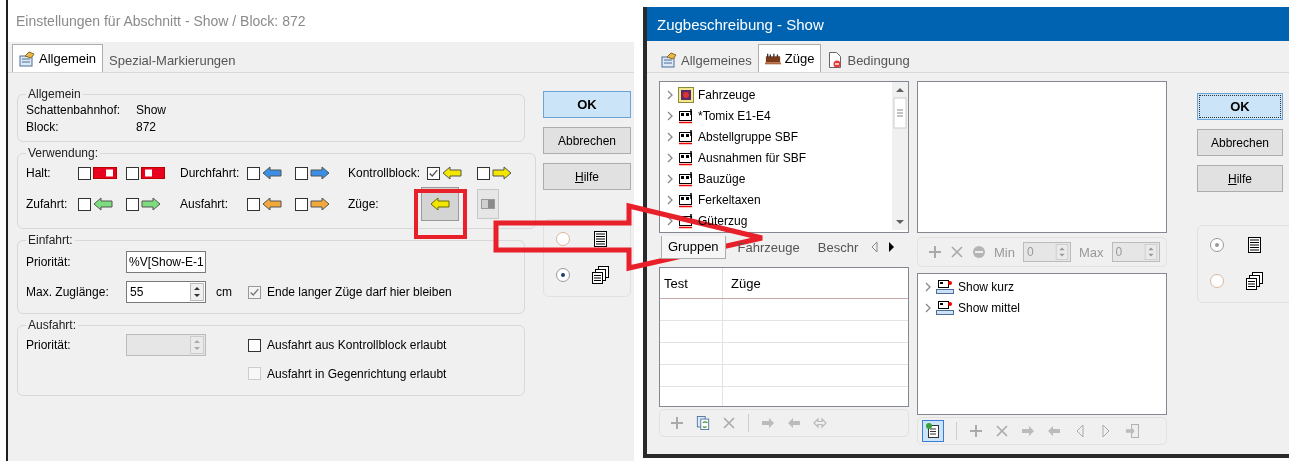  Describe the element at coordinates (68, 292) in the screenshot. I see `field-label: Max. Zuglänge:` at that location.